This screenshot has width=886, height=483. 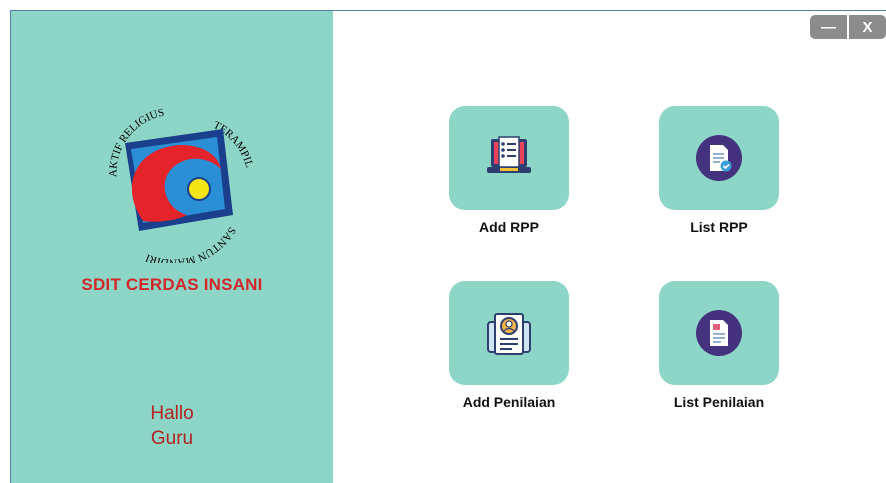 What do you see at coordinates (867, 27) in the screenshot?
I see `close-button: X` at bounding box center [867, 27].